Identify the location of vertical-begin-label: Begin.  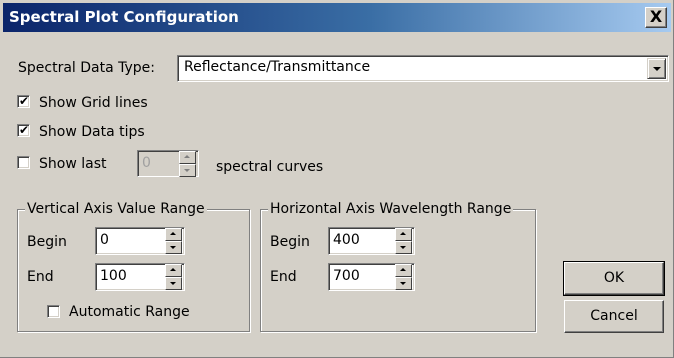
(47, 242).